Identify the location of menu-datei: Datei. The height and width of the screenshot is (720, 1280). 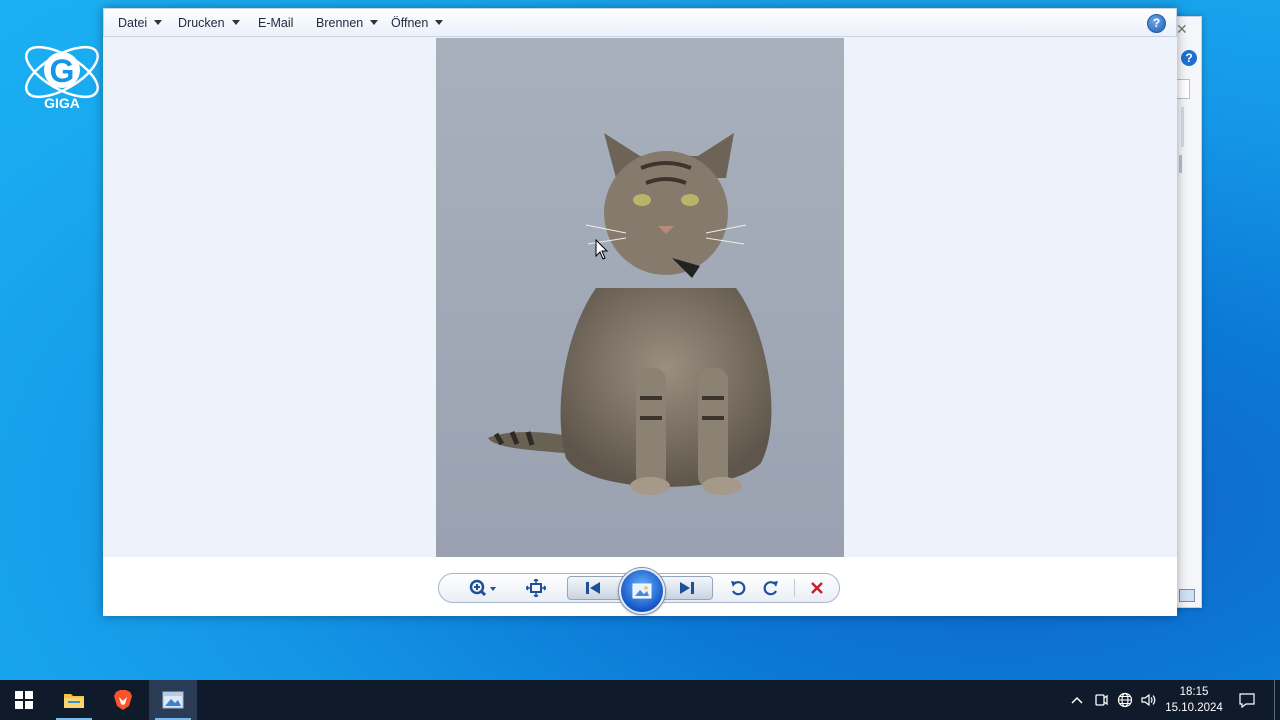
(140, 23).